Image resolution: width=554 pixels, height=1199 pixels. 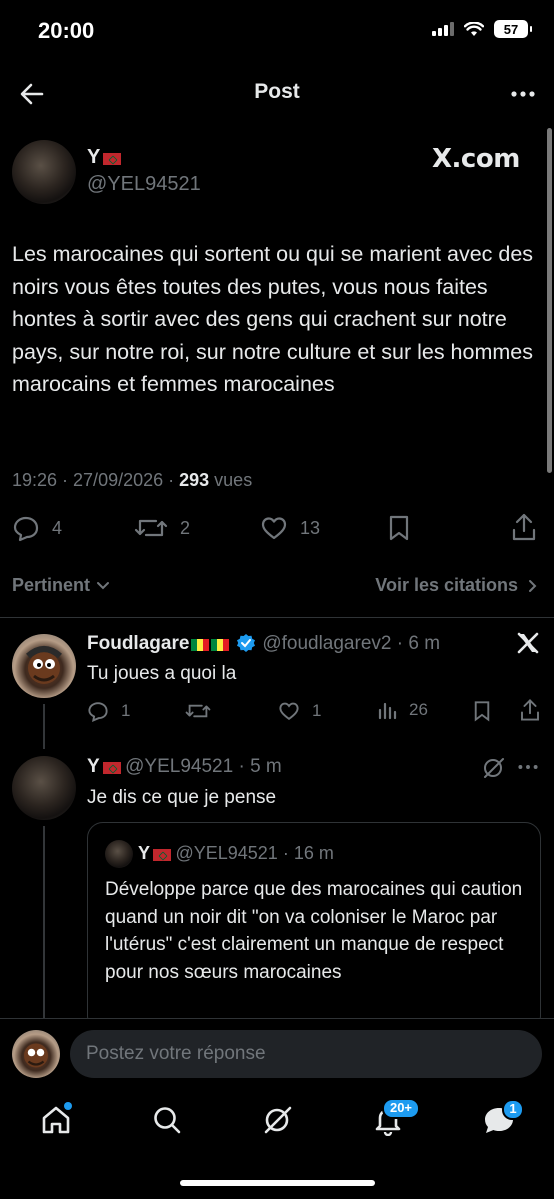 I want to click on post-meta: 19:26 · 27/09/2026 · 293 vues, so click(x=132, y=480).